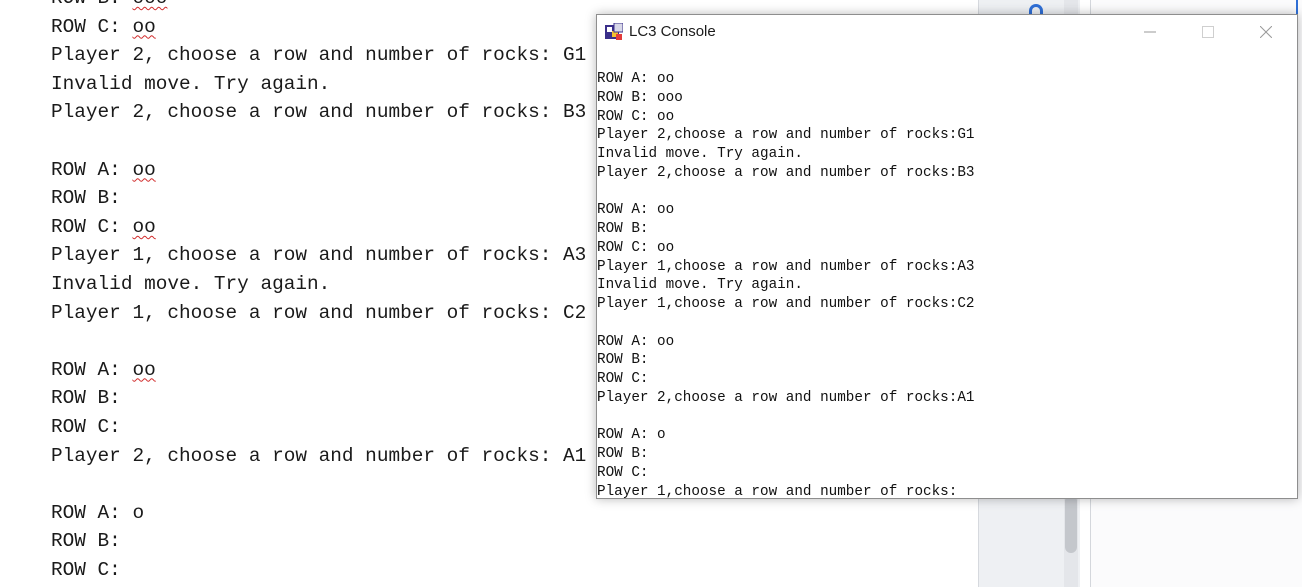 Image resolution: width=1302 pixels, height=587 pixels. I want to click on close-icon, so click(1266, 32).